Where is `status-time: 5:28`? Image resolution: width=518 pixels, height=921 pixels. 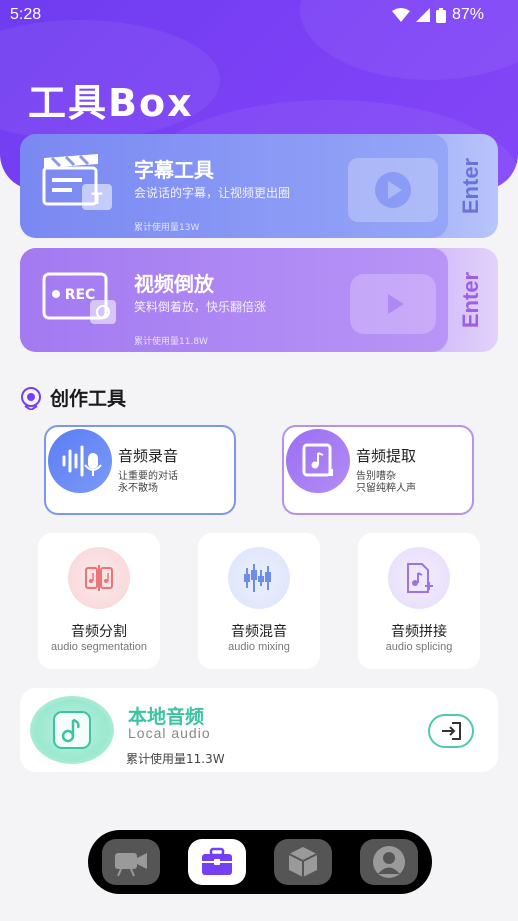 status-time: 5:28 is located at coordinates (26, 14).